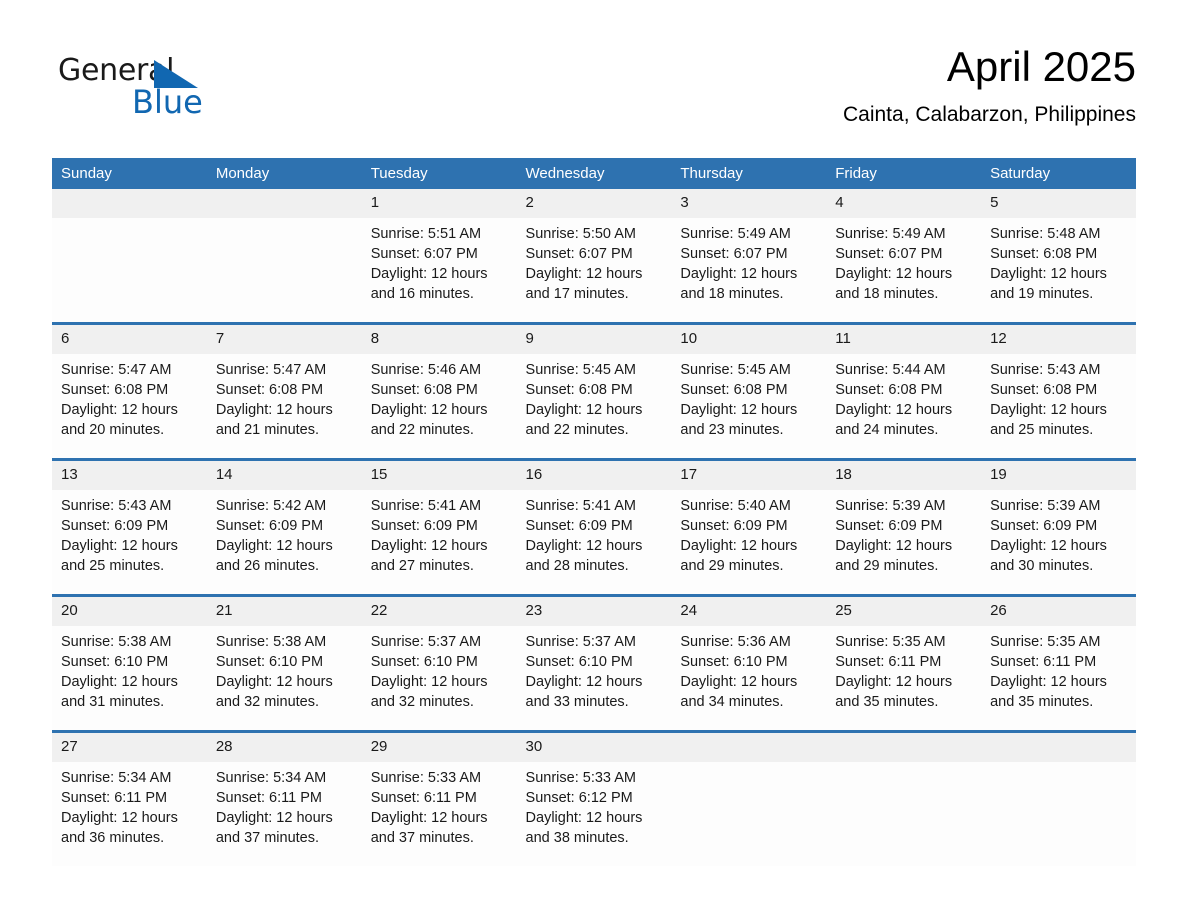  Describe the element at coordinates (129, 746) in the screenshot. I see `day-number: 27` at that location.